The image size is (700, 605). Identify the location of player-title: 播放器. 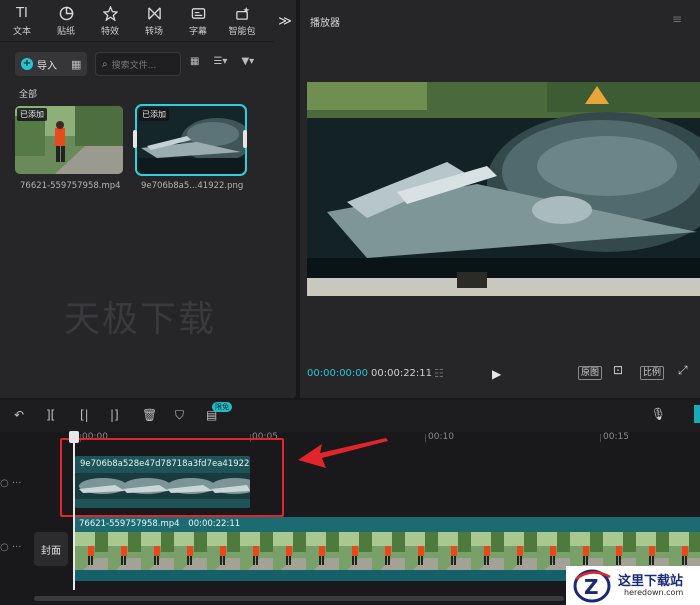
(325, 23).